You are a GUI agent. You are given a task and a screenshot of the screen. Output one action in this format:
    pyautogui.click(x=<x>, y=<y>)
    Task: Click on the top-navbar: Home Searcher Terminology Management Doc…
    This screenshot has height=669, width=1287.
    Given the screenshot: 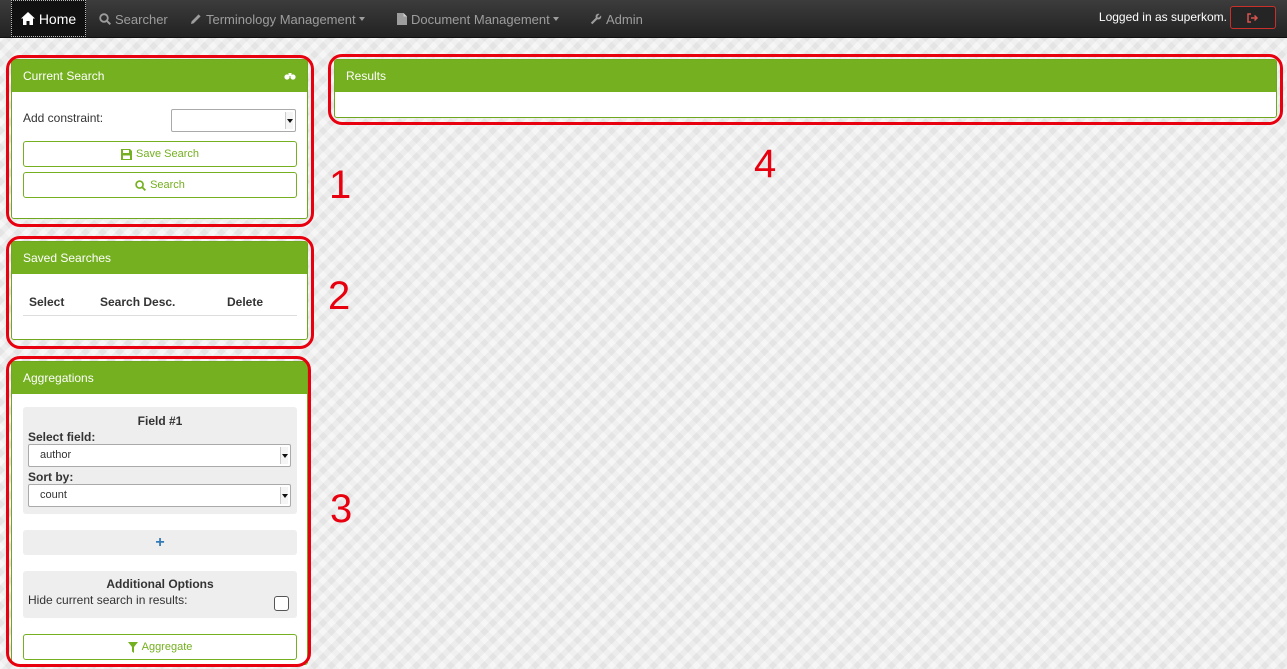 What is the action you would take?
    pyautogui.click(x=643, y=19)
    